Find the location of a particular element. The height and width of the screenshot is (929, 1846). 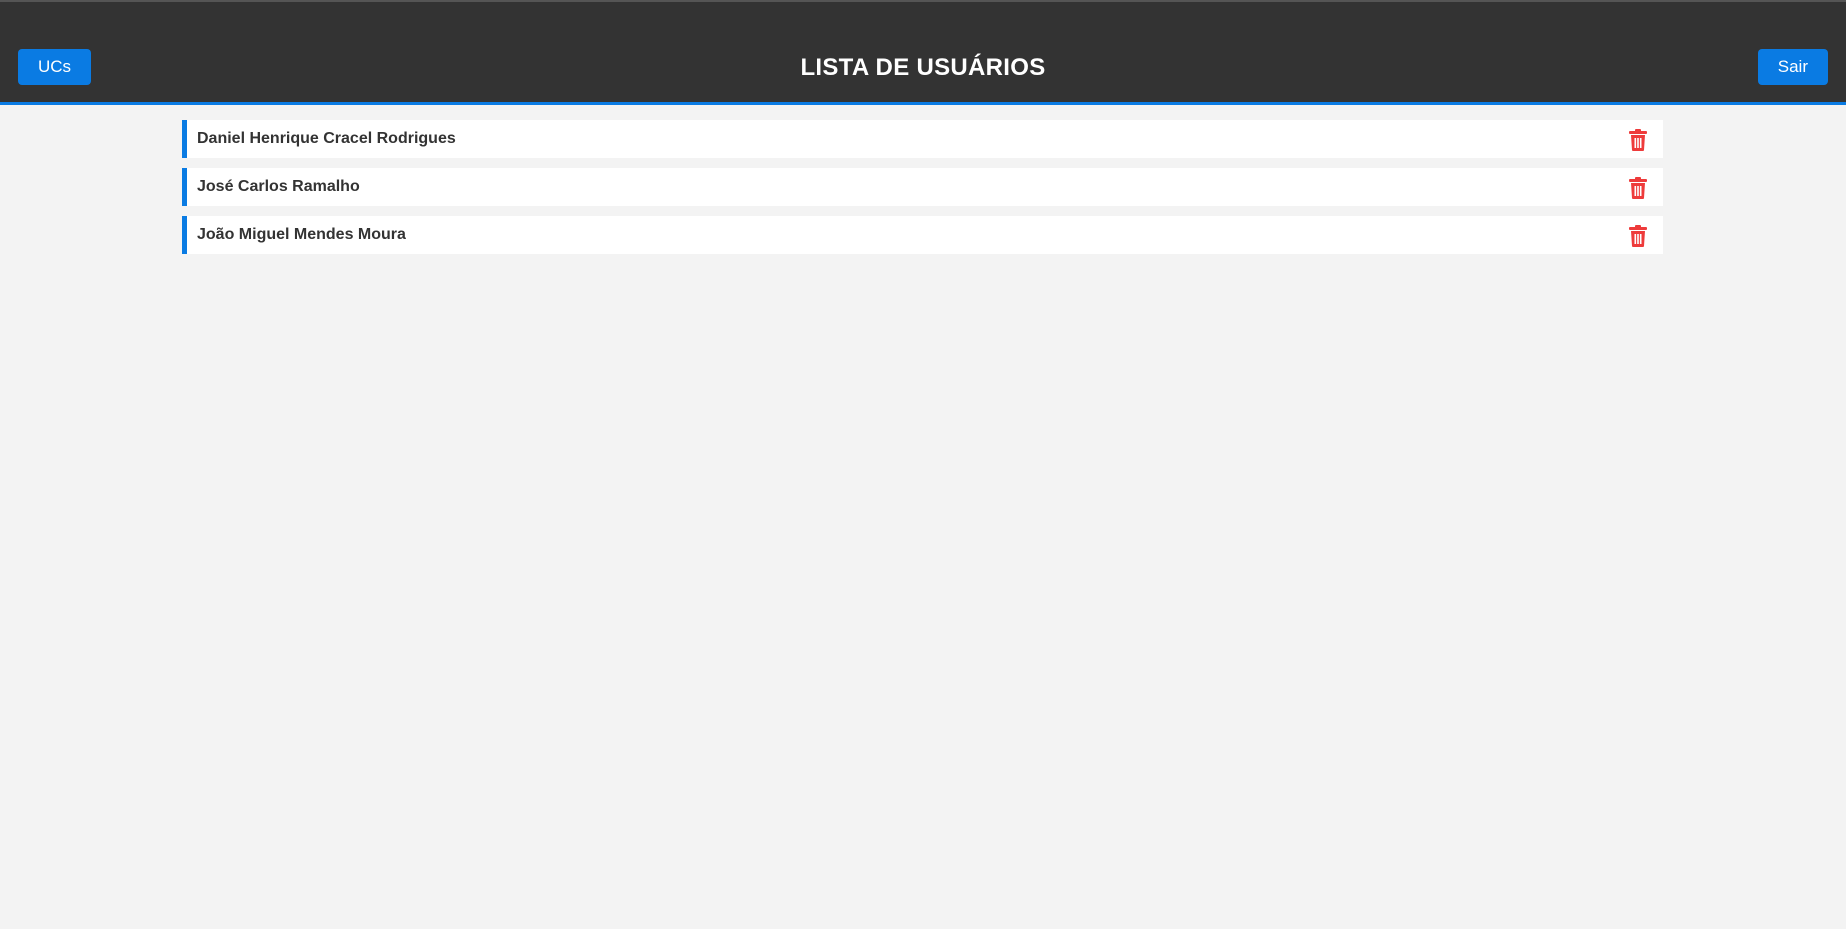

logout-button: Sair is located at coordinates (1792, 67).